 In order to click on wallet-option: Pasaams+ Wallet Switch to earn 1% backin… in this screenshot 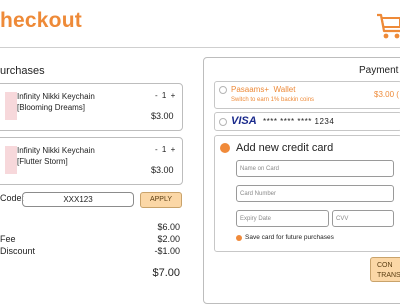, I will do `click(307, 95)`.